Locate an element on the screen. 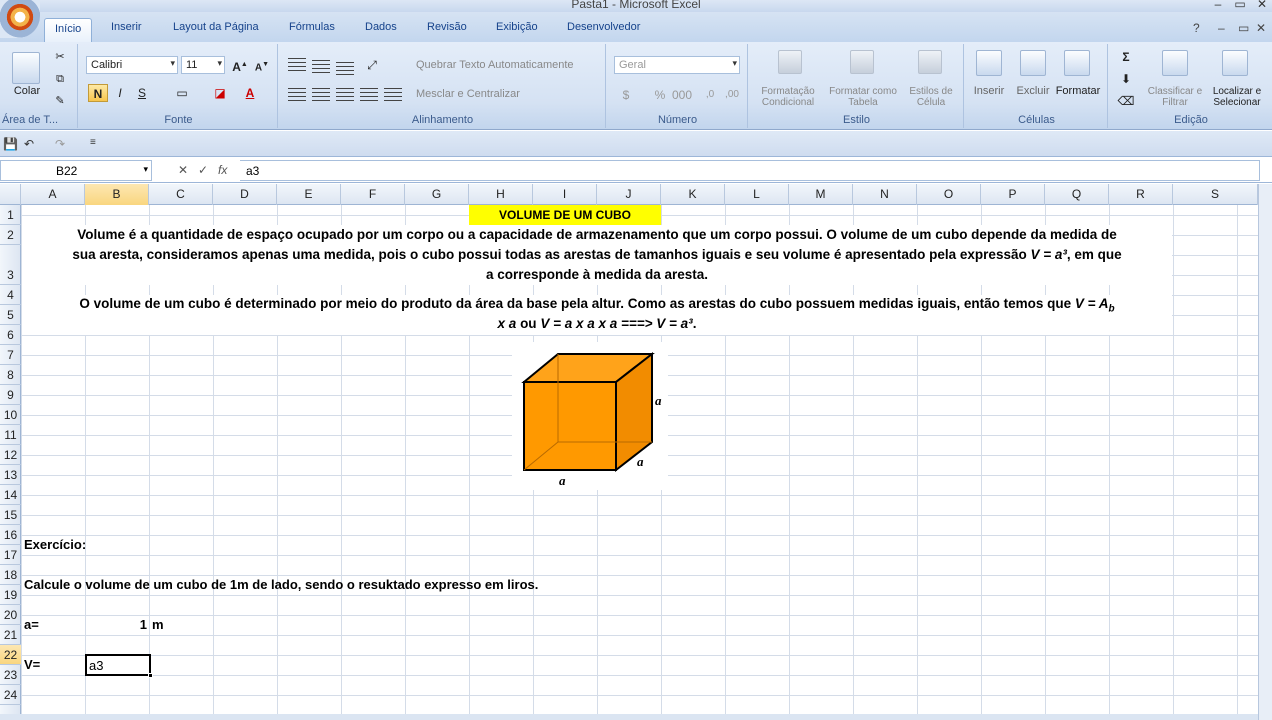 Image resolution: width=1272 pixels, height=720 pixels. orientation-icon: ⤢ is located at coordinates (372, 65).